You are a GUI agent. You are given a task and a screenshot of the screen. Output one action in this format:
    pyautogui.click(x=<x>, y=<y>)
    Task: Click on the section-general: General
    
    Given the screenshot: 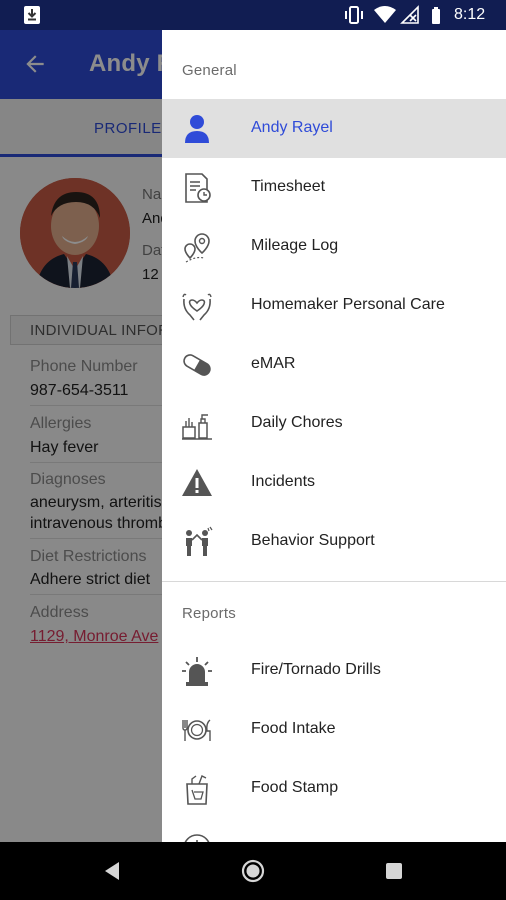 What is the action you would take?
    pyautogui.click(x=209, y=70)
    